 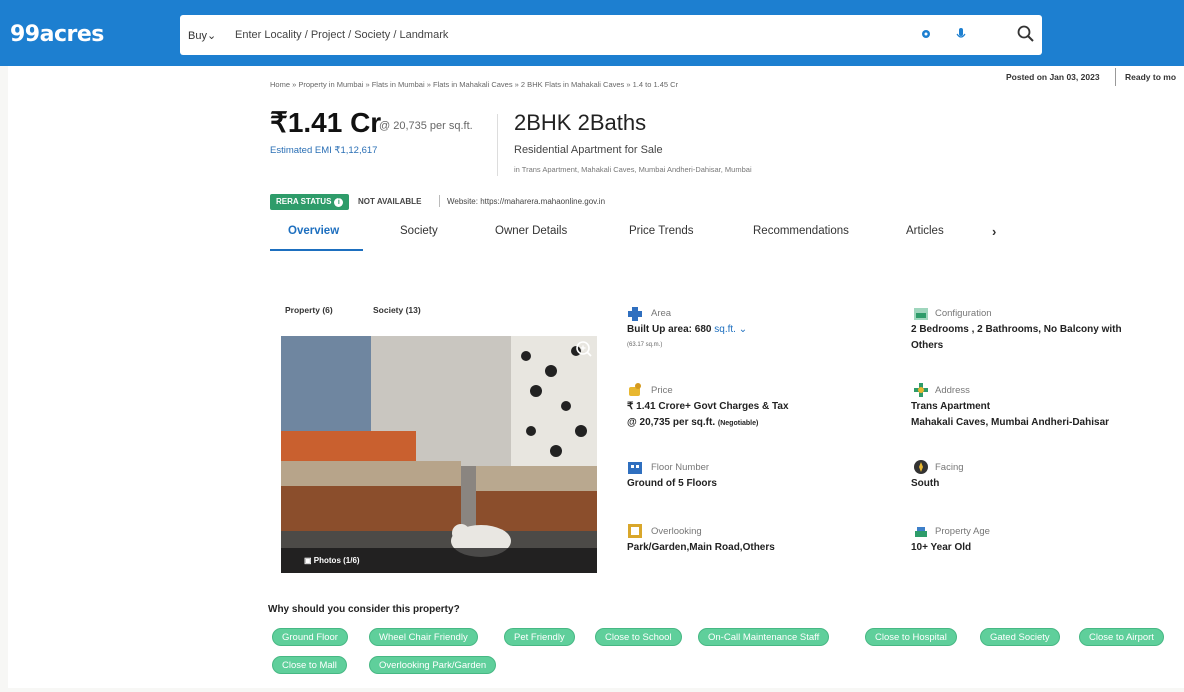 What do you see at coordinates (949, 467) in the screenshot?
I see `facing-label: Facing` at bounding box center [949, 467].